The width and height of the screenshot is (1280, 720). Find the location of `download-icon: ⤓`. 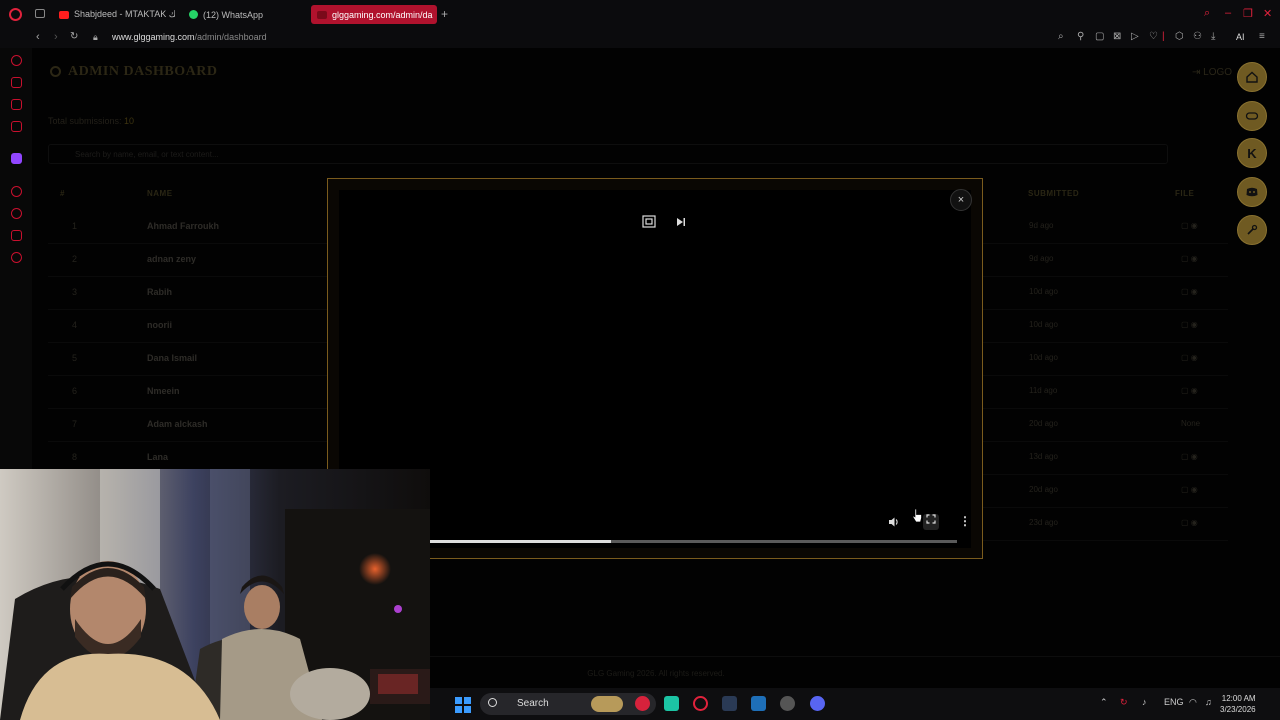

download-icon: ⤓ is located at coordinates (1213, 36).